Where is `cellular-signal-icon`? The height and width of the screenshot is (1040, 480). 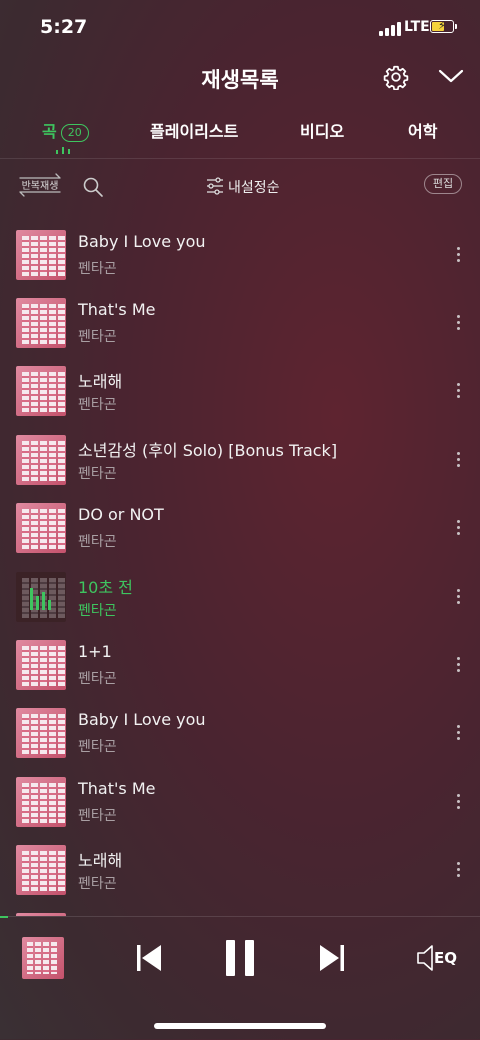
cellular-signal-icon is located at coordinates (390, 29).